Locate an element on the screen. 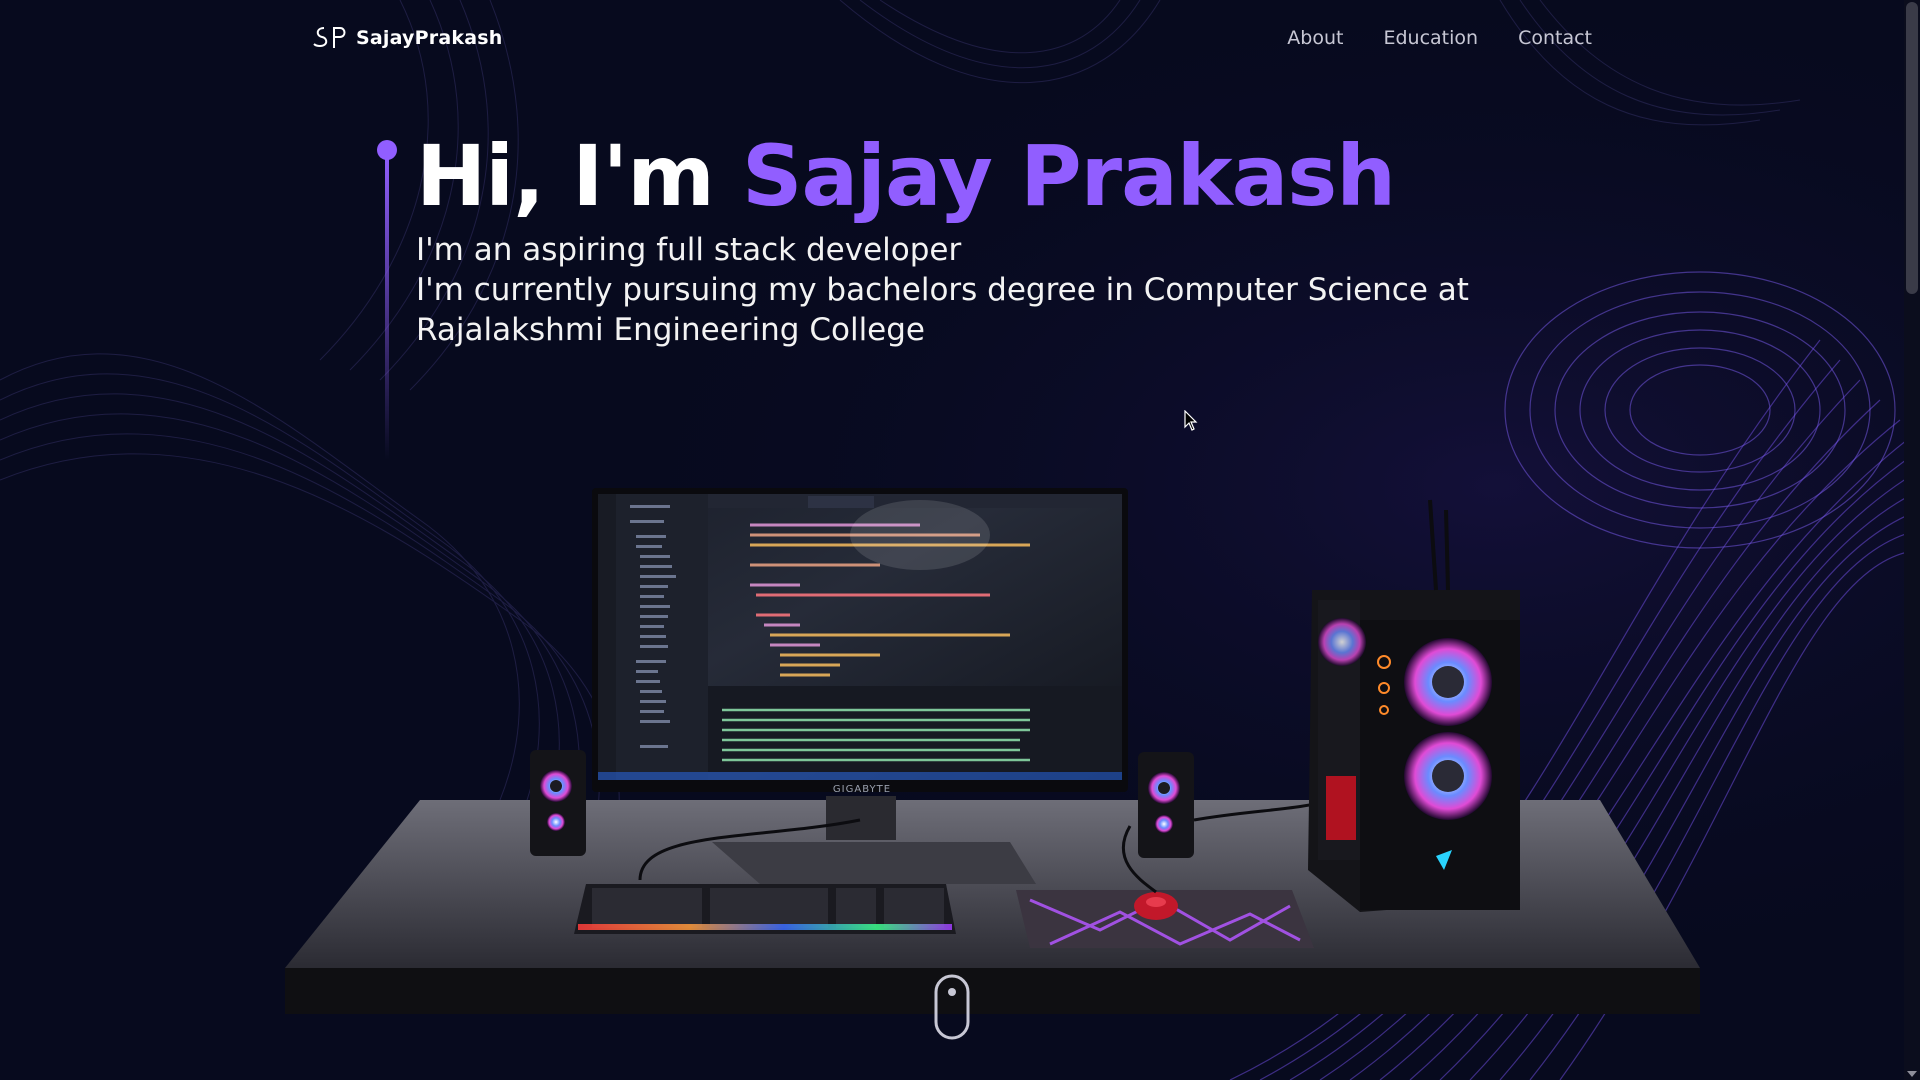  nav-links: About Education Contact is located at coordinates (1439, 38).